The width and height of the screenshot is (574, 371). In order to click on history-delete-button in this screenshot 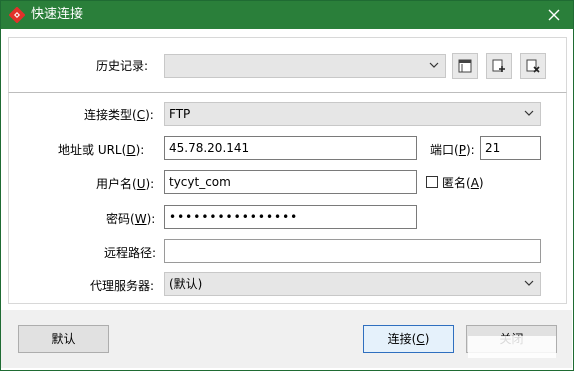, I will do `click(533, 66)`.